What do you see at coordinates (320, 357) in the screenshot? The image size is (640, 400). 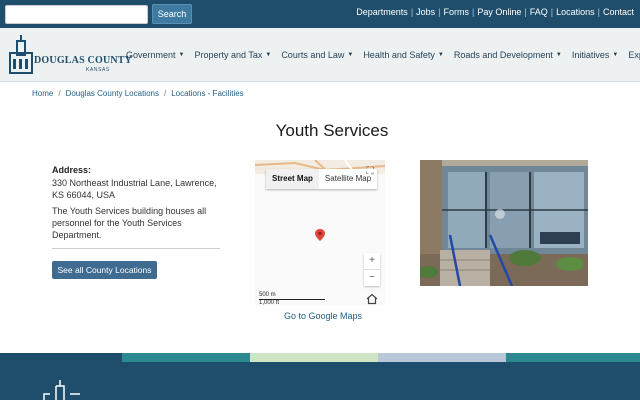 I see `footer-color-stripes` at bounding box center [320, 357].